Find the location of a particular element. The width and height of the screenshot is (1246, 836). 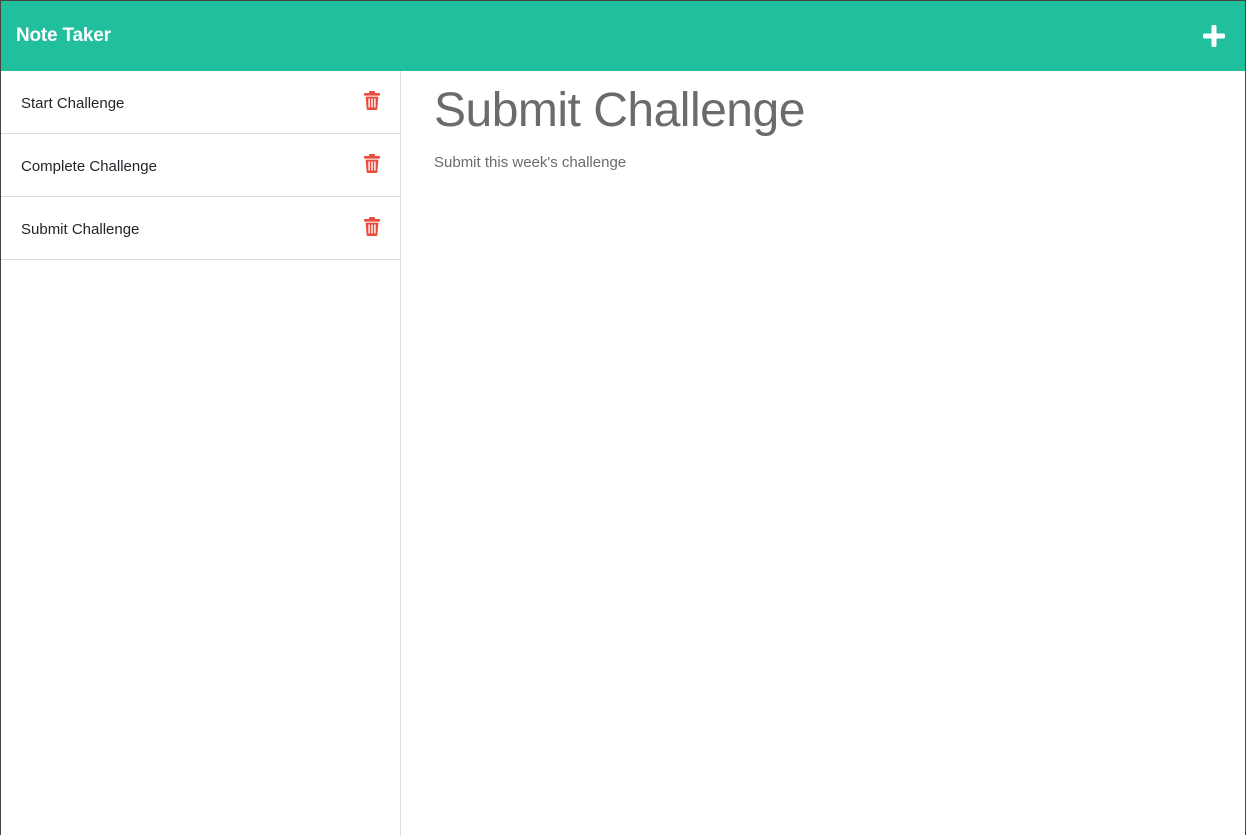

new-note-button is located at coordinates (1214, 36).